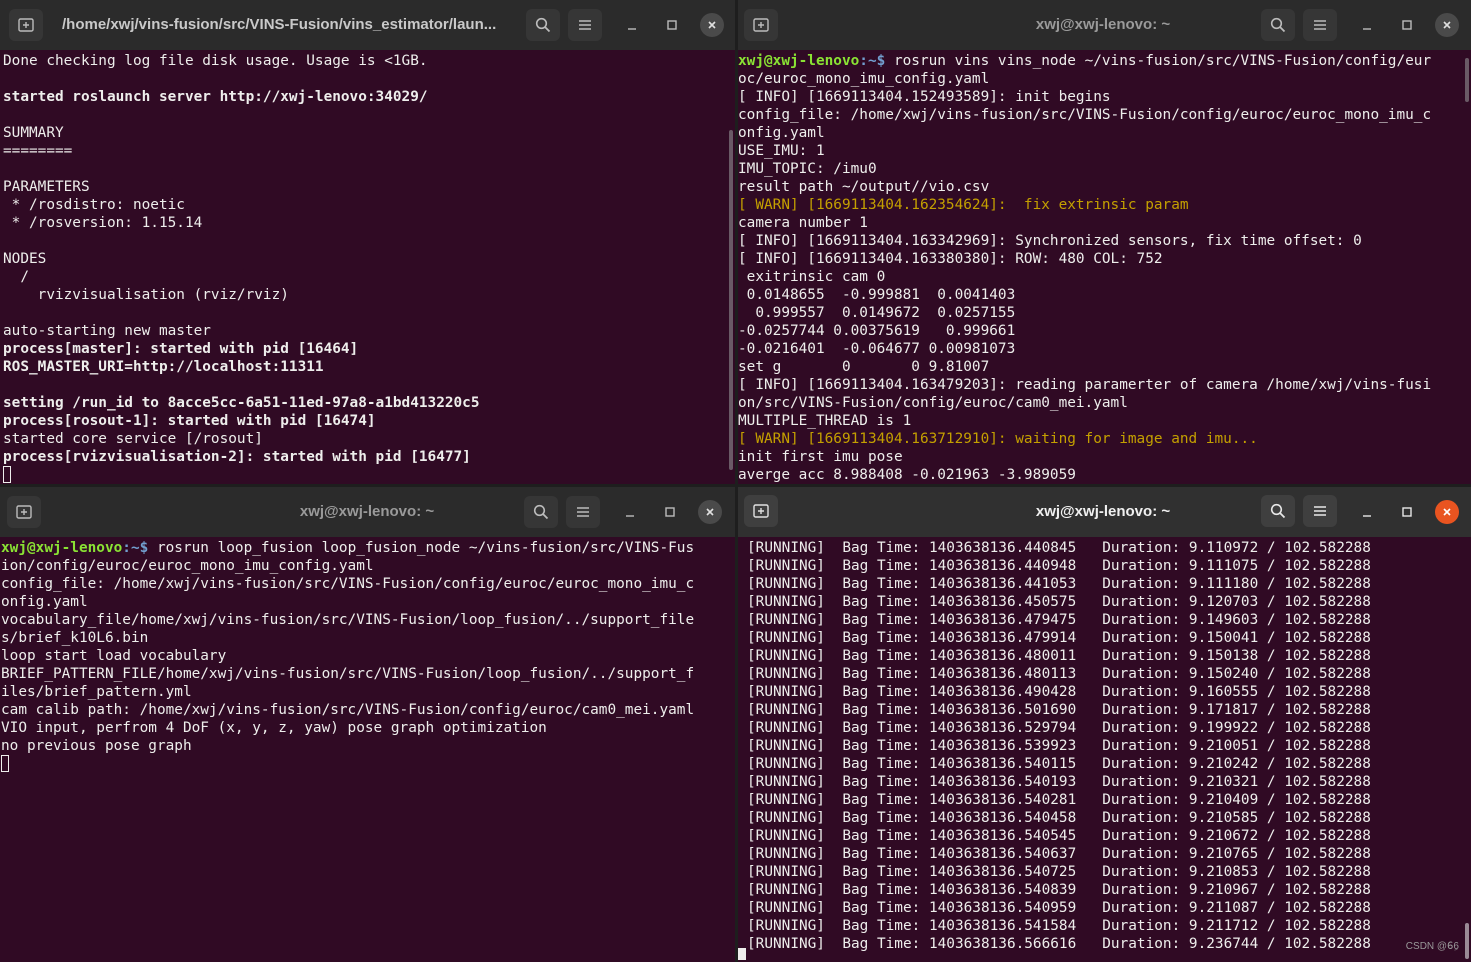 The image size is (1471, 962). I want to click on close-icon, so click(712, 25).